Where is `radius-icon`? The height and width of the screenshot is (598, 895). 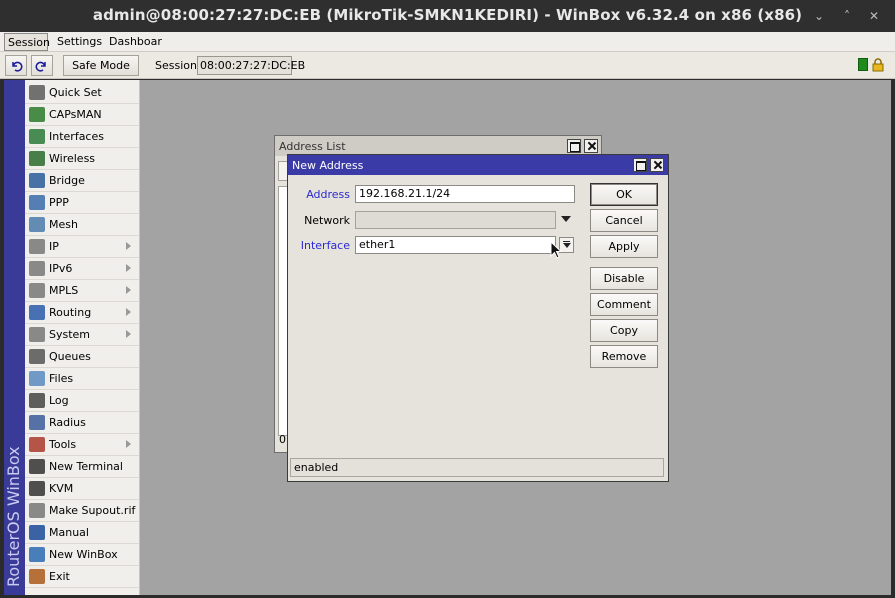
radius-icon is located at coordinates (37, 422).